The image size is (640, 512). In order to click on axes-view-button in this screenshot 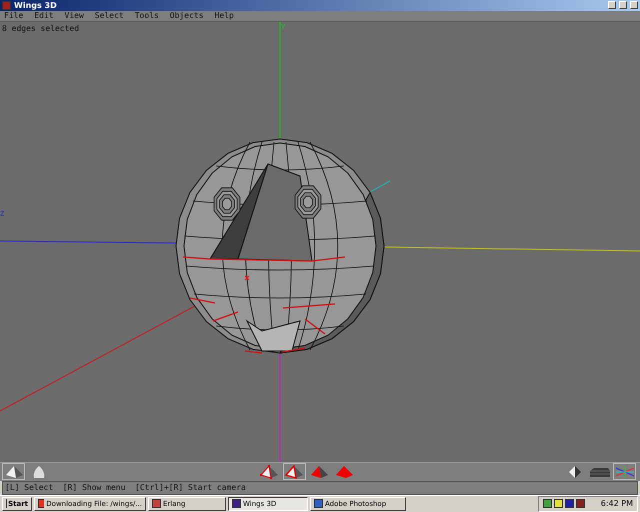, I will do `click(624, 471)`.